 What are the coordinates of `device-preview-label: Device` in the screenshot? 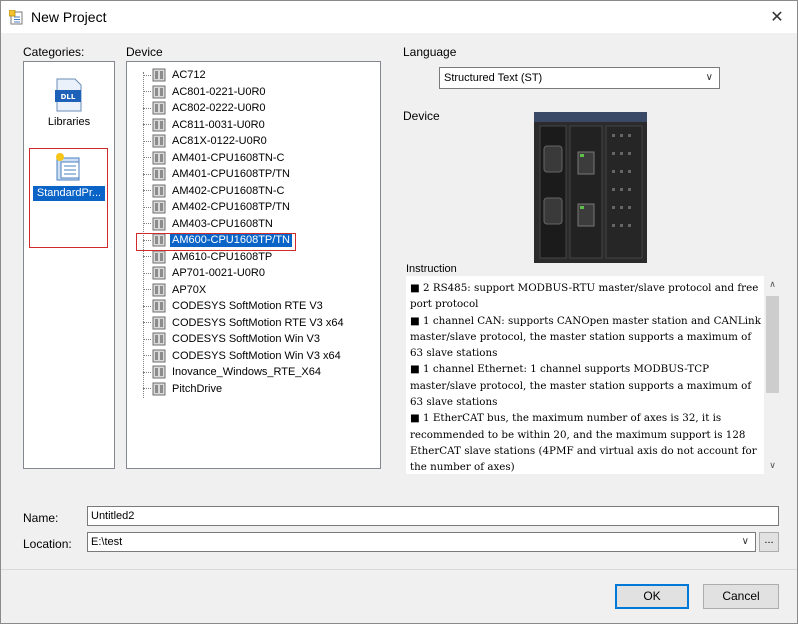 It's located at (421, 116).